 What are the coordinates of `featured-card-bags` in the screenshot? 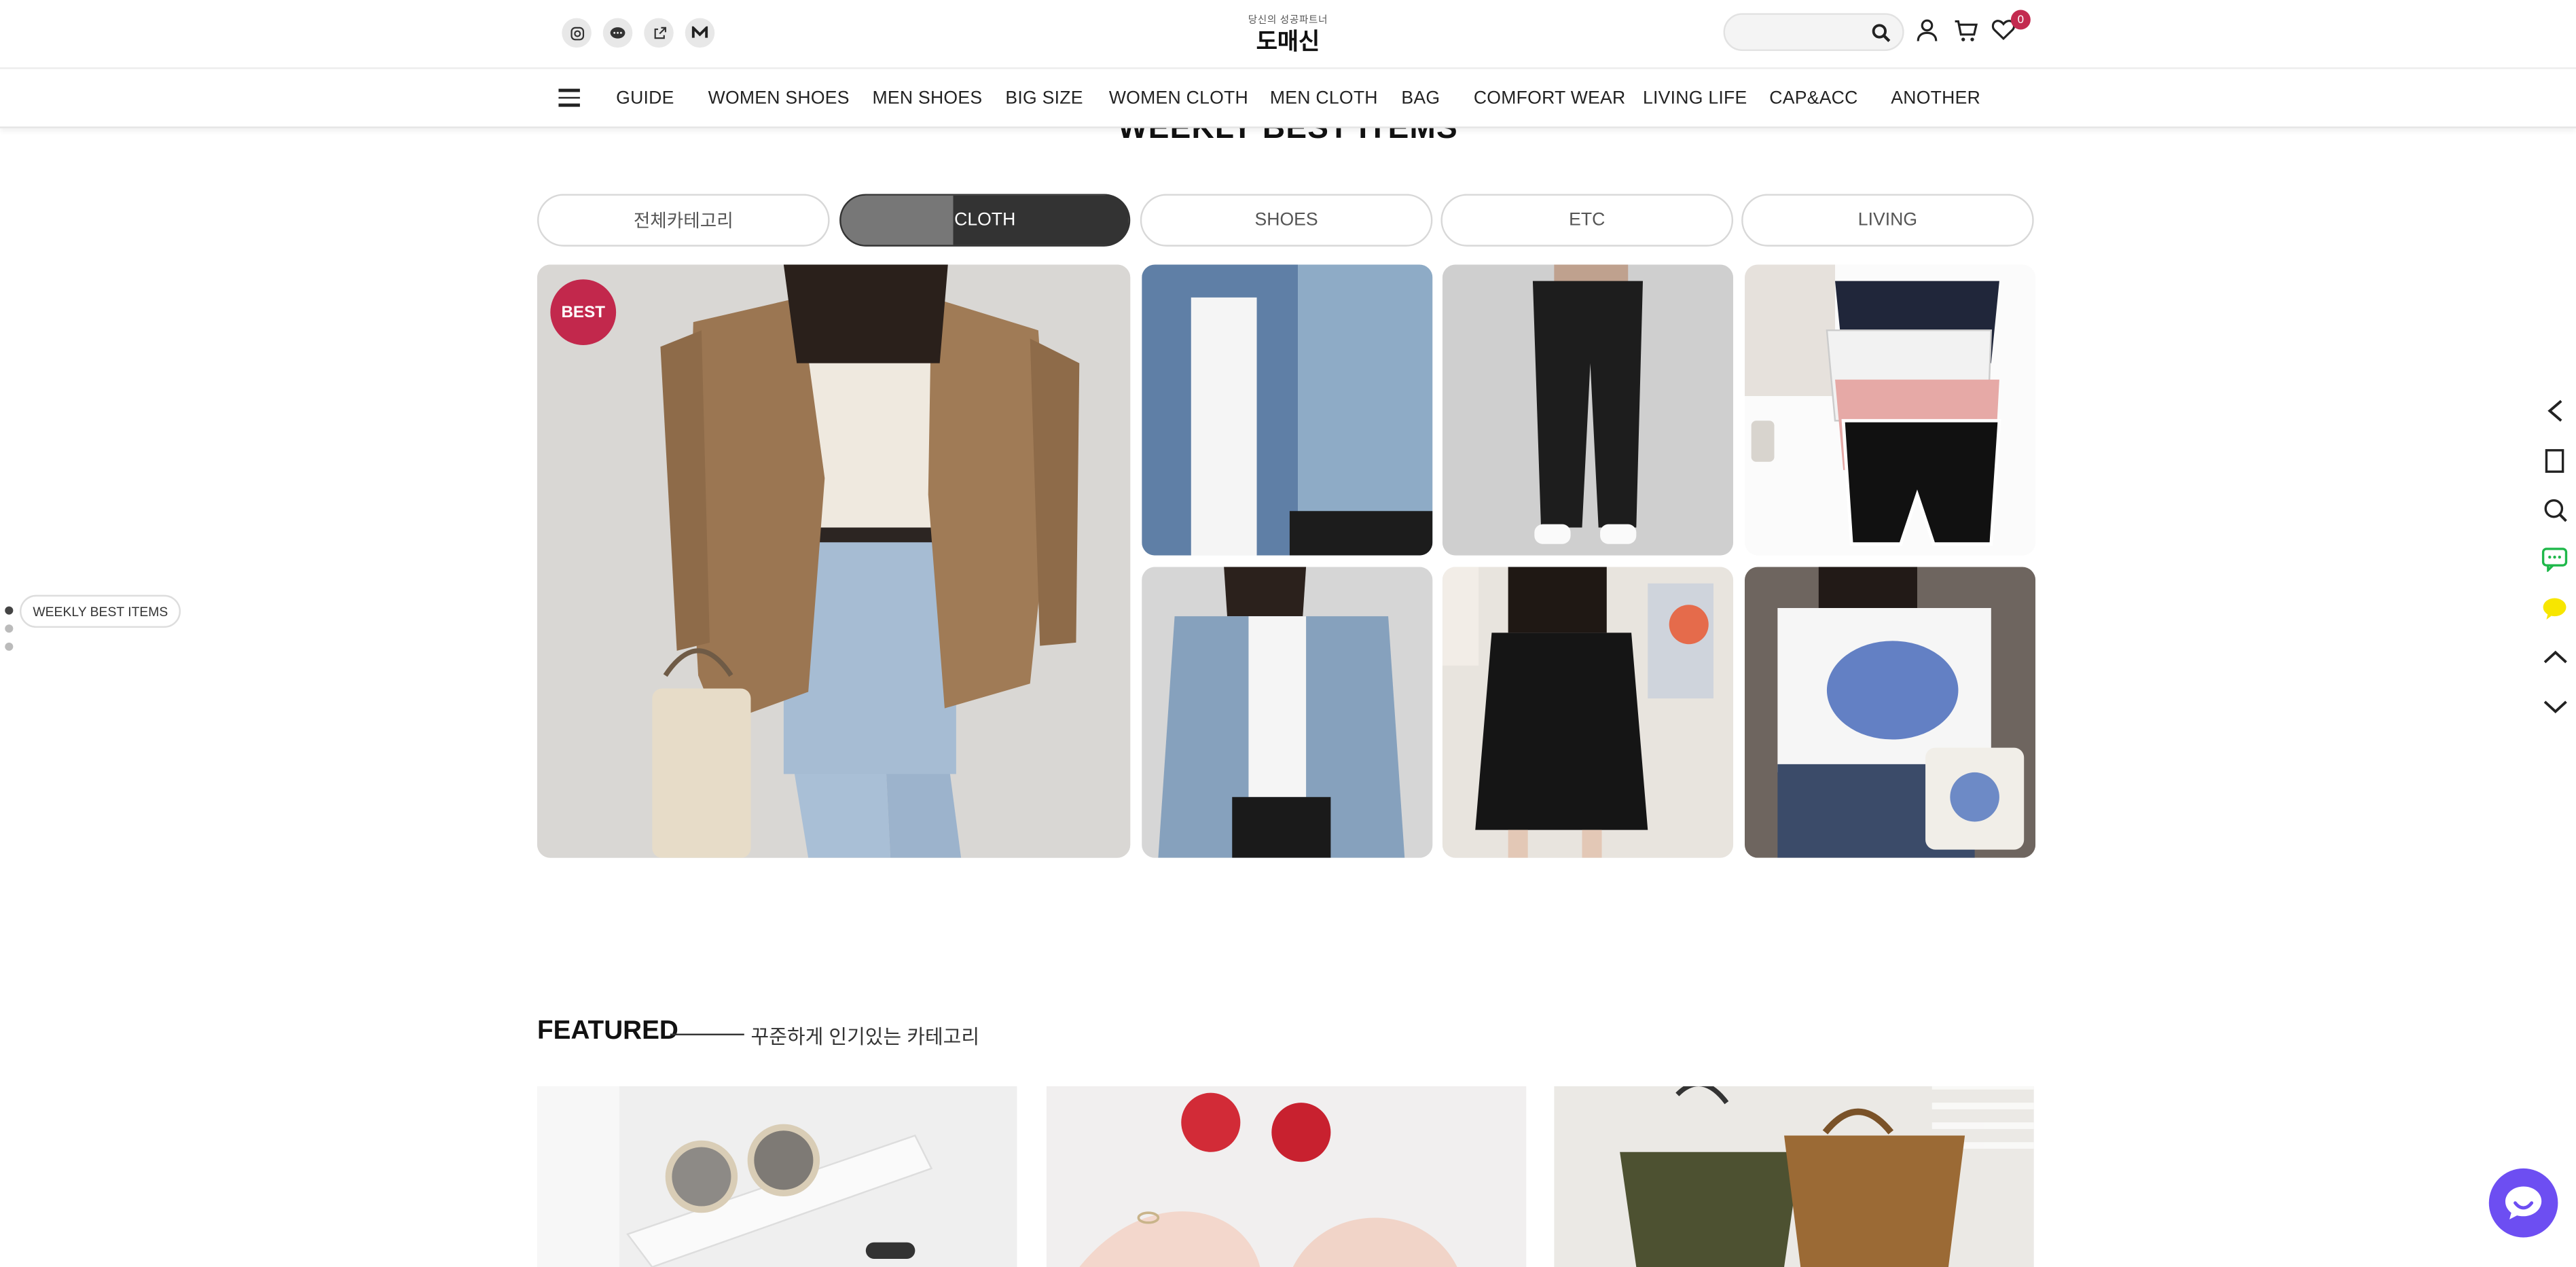 It's located at (1794, 1176).